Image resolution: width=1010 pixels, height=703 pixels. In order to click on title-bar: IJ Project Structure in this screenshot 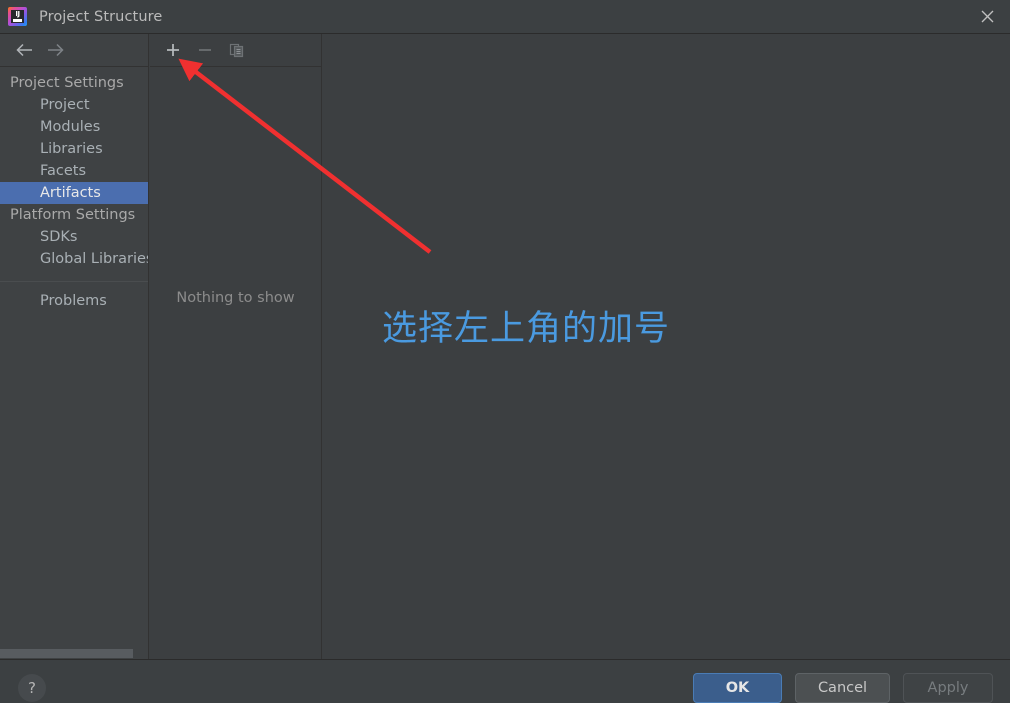, I will do `click(505, 17)`.